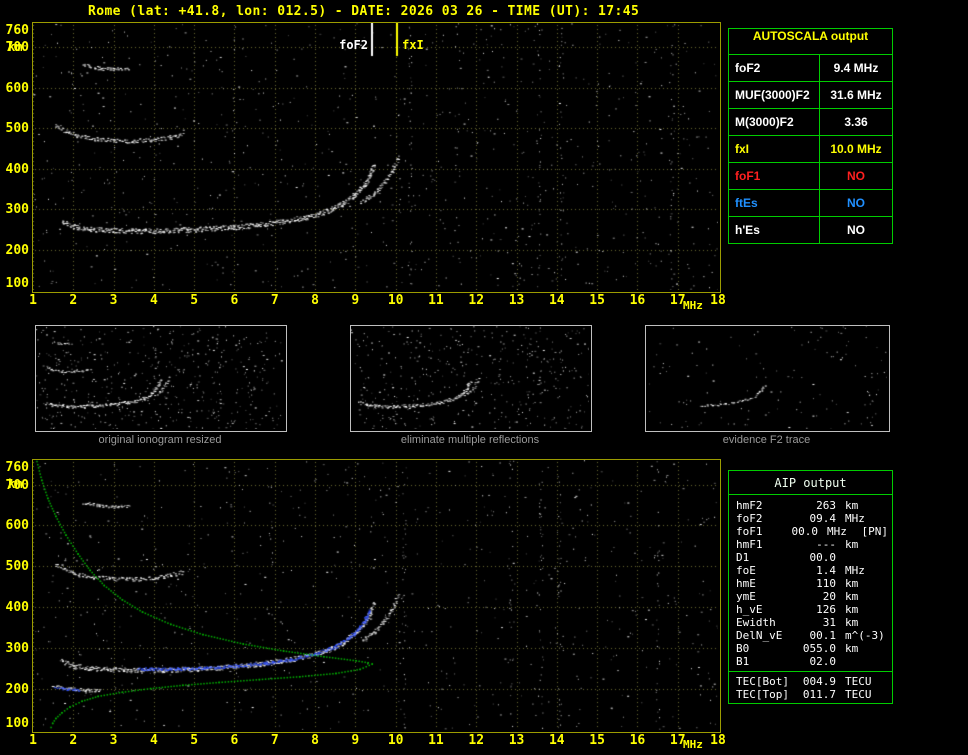 This screenshot has height=755, width=968. Describe the element at coordinates (746, 570) in the screenshot. I see `aip-name: foE` at that location.